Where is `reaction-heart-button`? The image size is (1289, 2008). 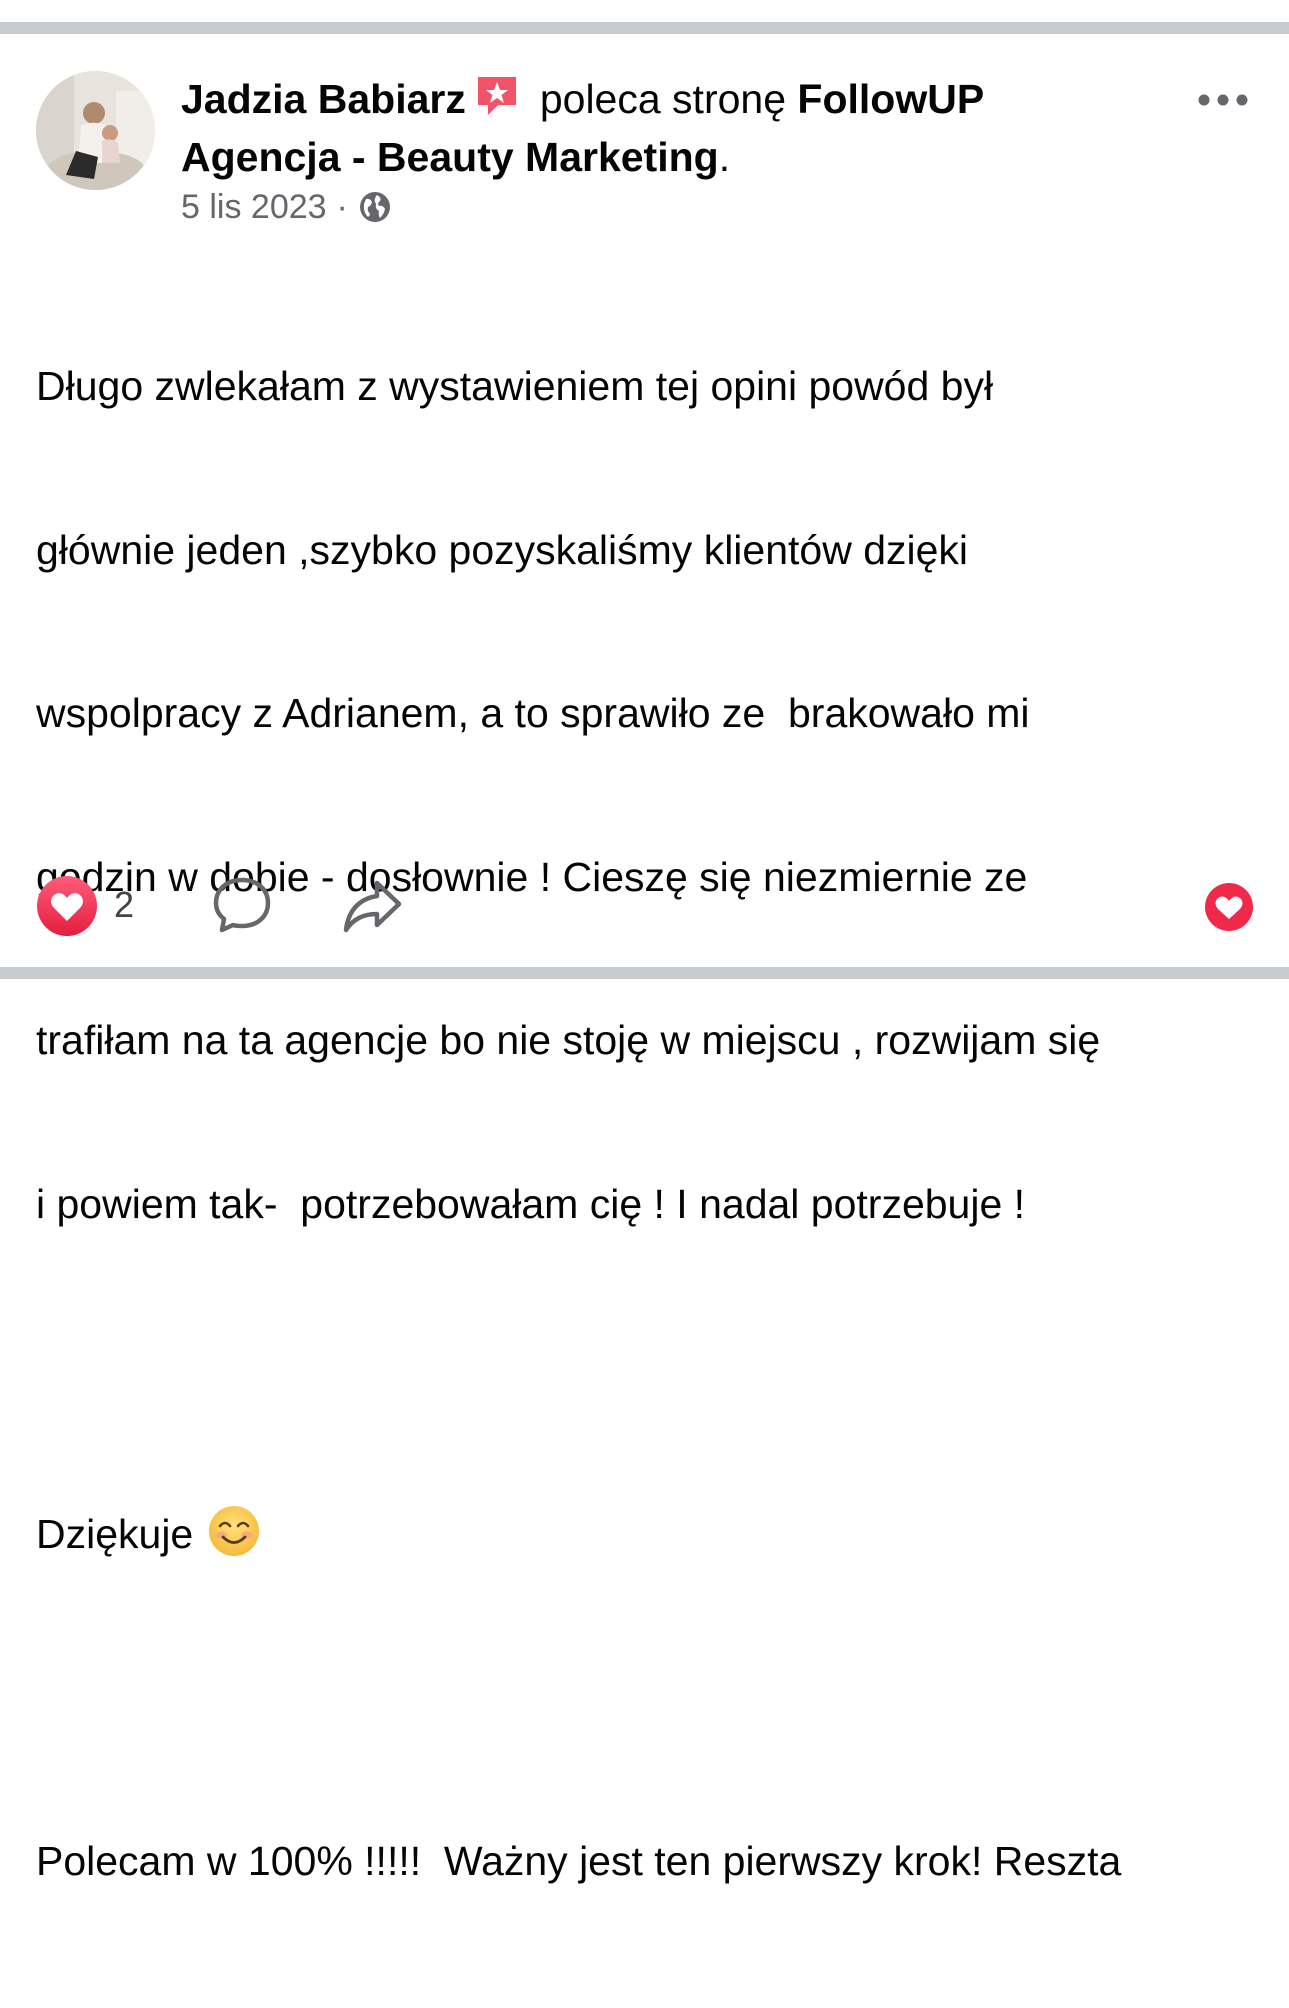
reaction-heart-button is located at coordinates (67, 906).